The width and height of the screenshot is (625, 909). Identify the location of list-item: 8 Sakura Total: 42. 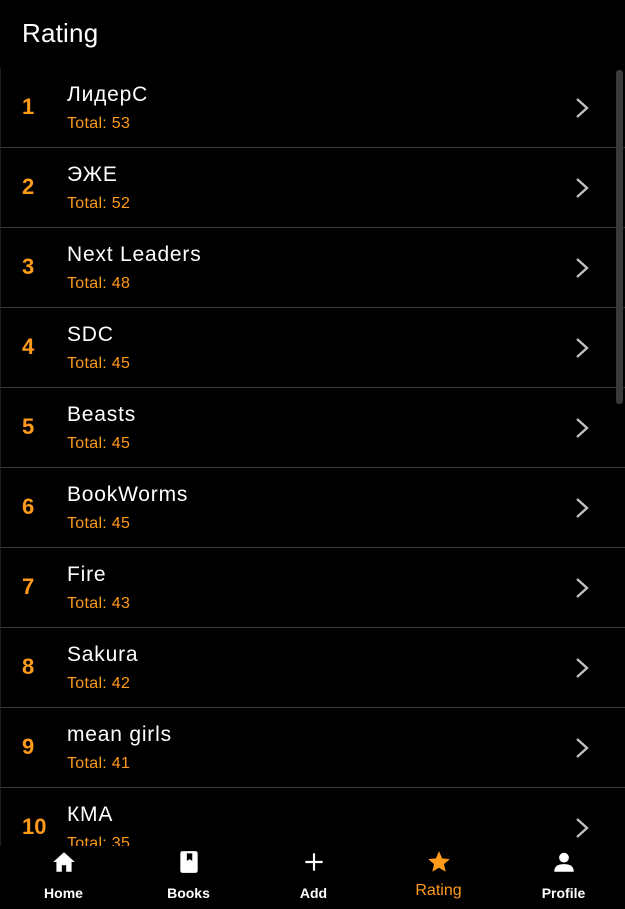
(313, 668).